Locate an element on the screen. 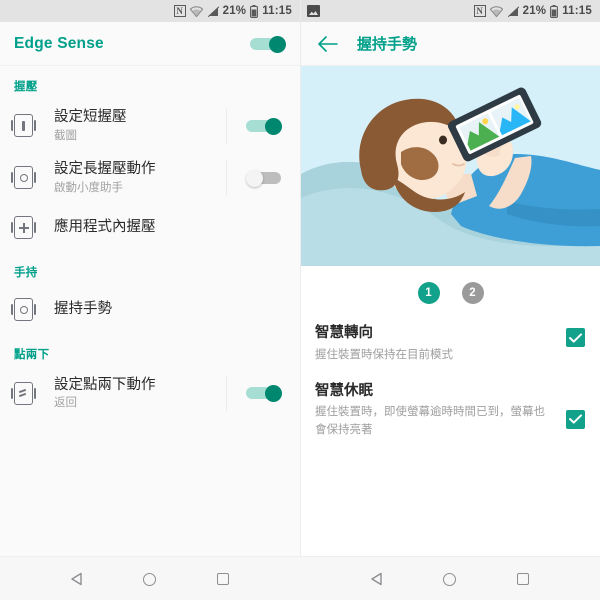  page-title: 握持手勢 is located at coordinates (387, 44).